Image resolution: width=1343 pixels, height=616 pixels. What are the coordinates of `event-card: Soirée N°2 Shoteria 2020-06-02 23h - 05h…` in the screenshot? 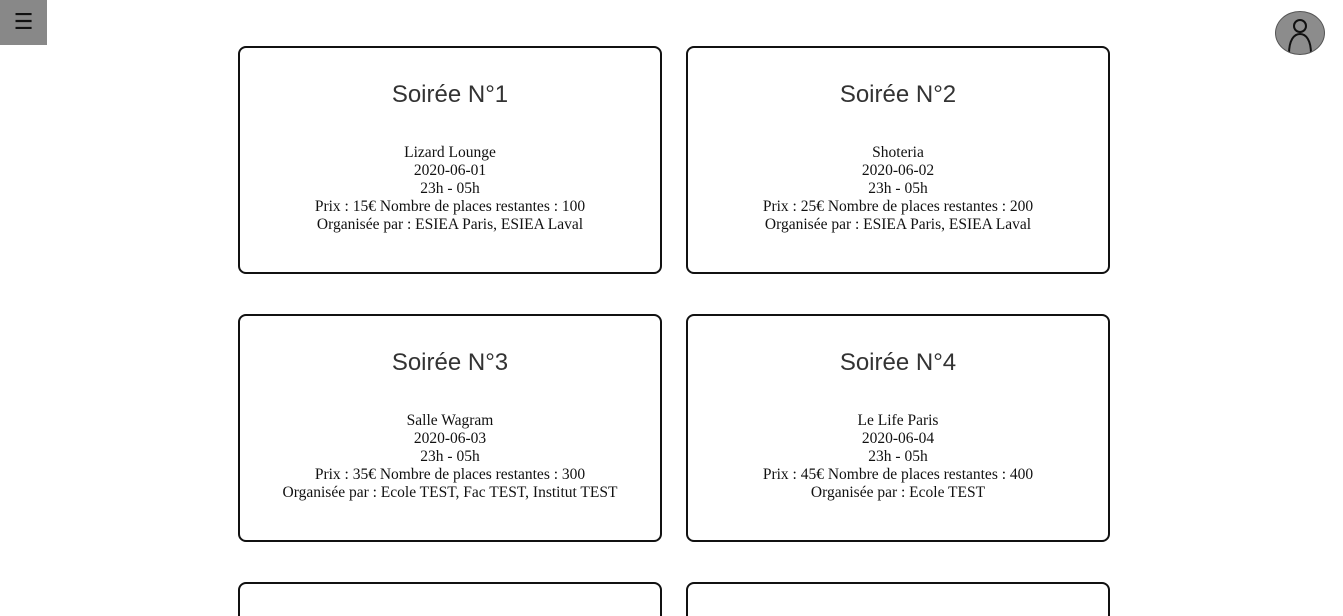 It's located at (898, 160).